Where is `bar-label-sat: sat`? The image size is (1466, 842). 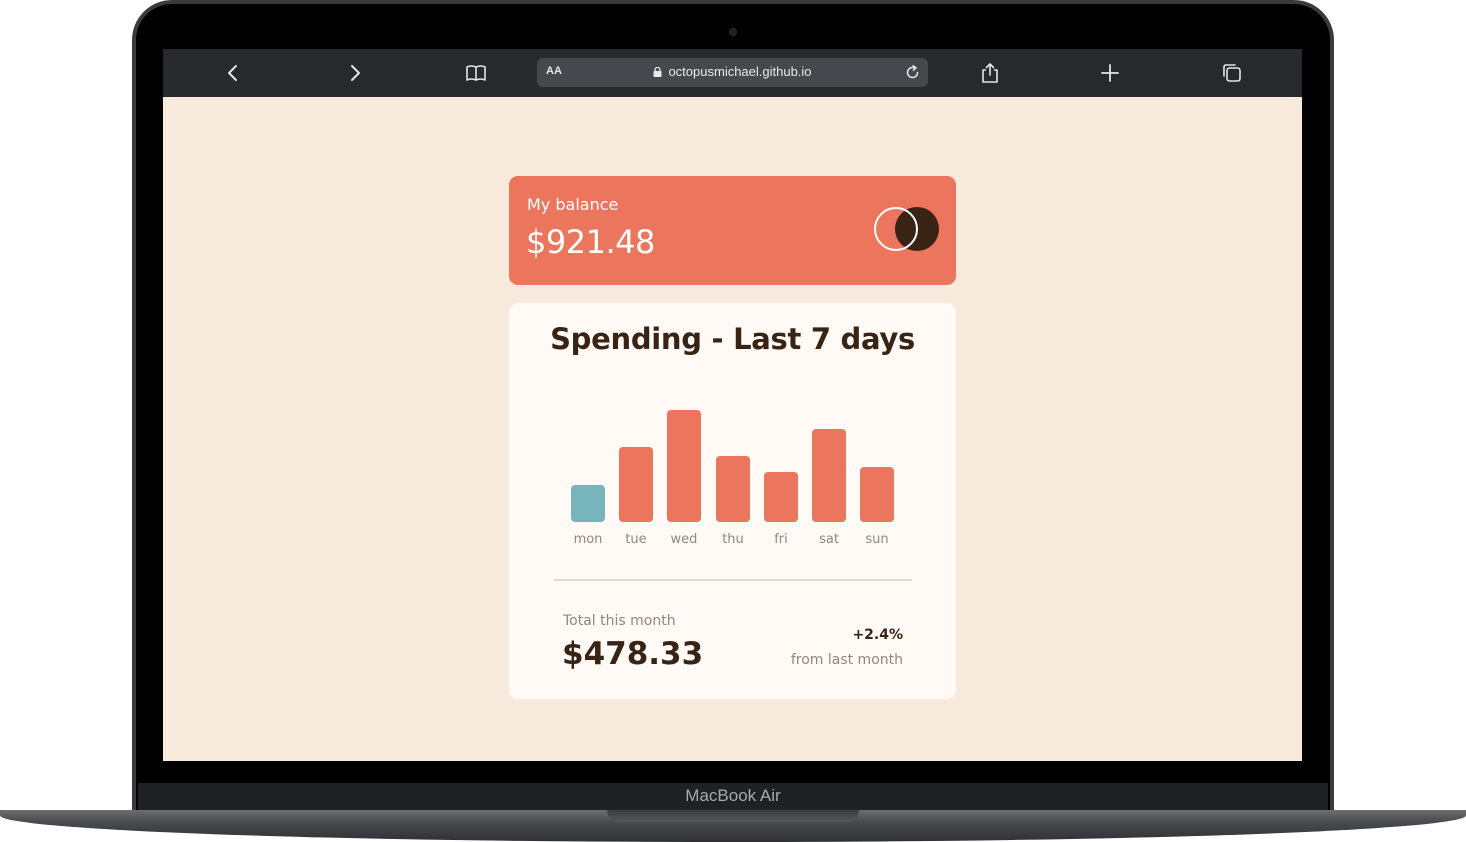
bar-label-sat: sat is located at coordinates (829, 539).